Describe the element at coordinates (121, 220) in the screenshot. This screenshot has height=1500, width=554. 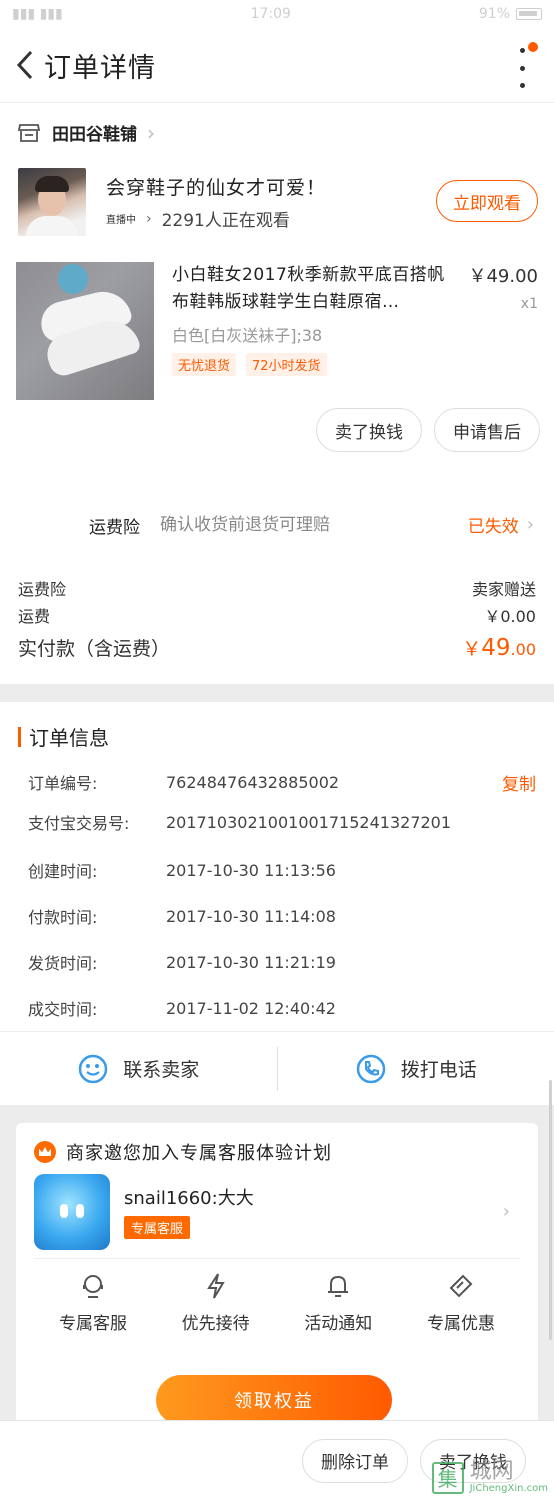
I see `live-badge: 直播中` at that location.